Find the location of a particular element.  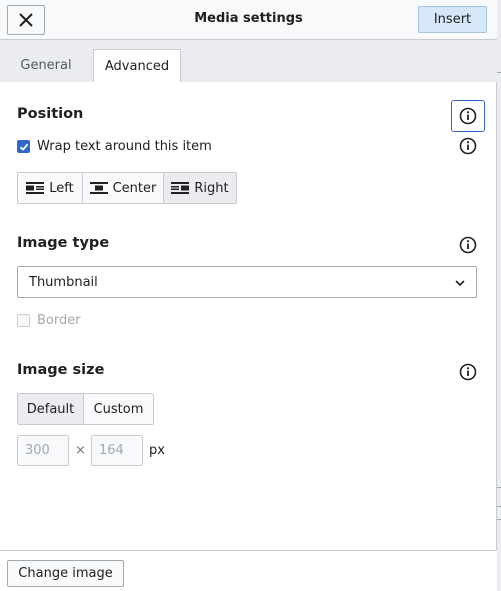

page-edge is located at coordinates (499, 295).